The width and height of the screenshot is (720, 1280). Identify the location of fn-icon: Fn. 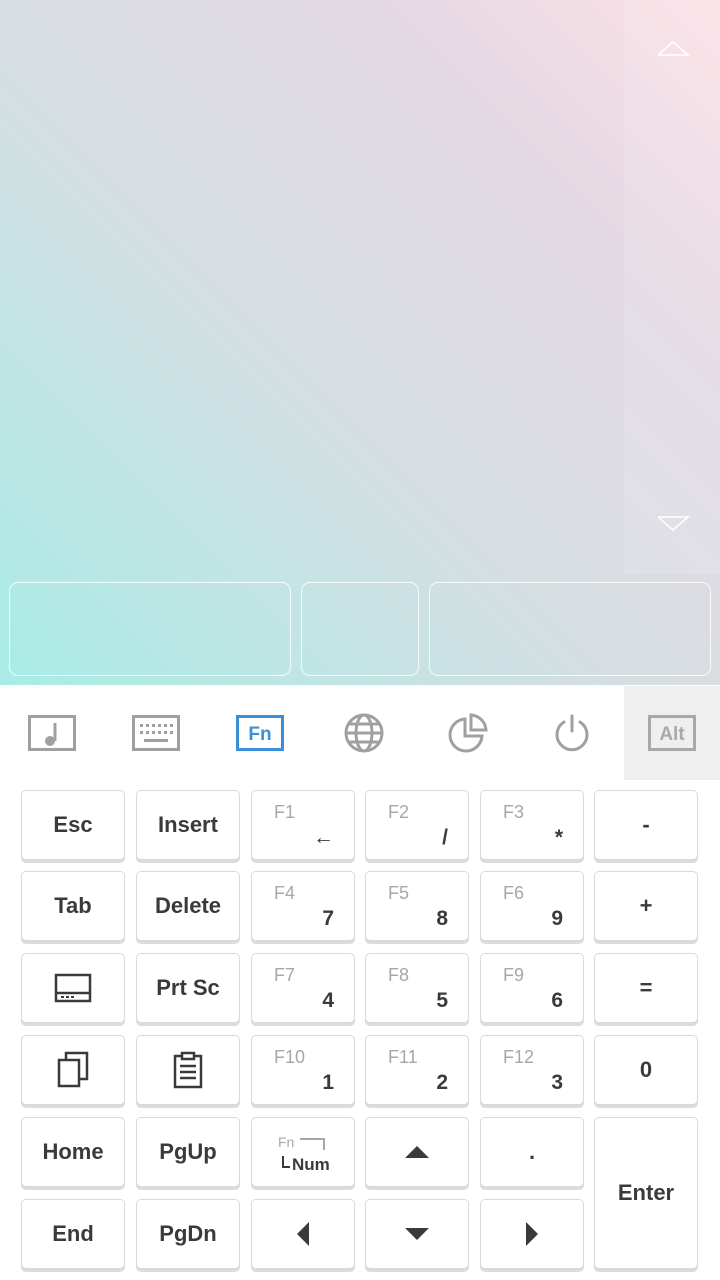
(260, 733).